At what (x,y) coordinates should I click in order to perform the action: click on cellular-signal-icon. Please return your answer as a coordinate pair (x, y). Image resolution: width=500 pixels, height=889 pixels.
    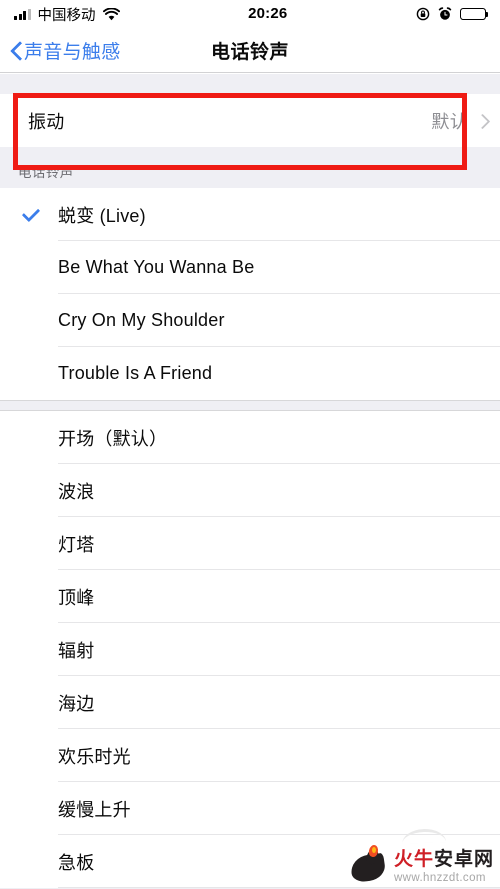
    Looking at the image, I should click on (22, 14).